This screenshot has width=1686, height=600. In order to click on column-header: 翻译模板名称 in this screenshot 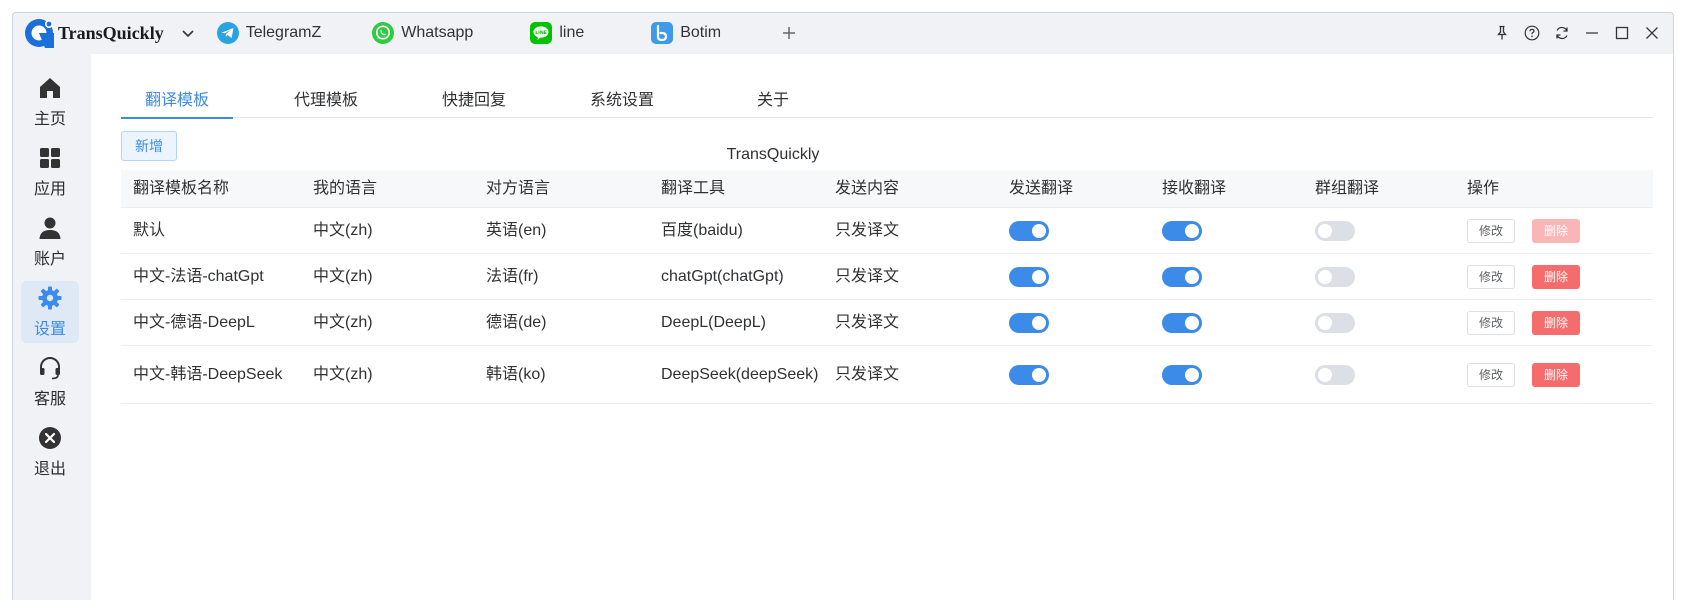, I will do `click(181, 188)`.